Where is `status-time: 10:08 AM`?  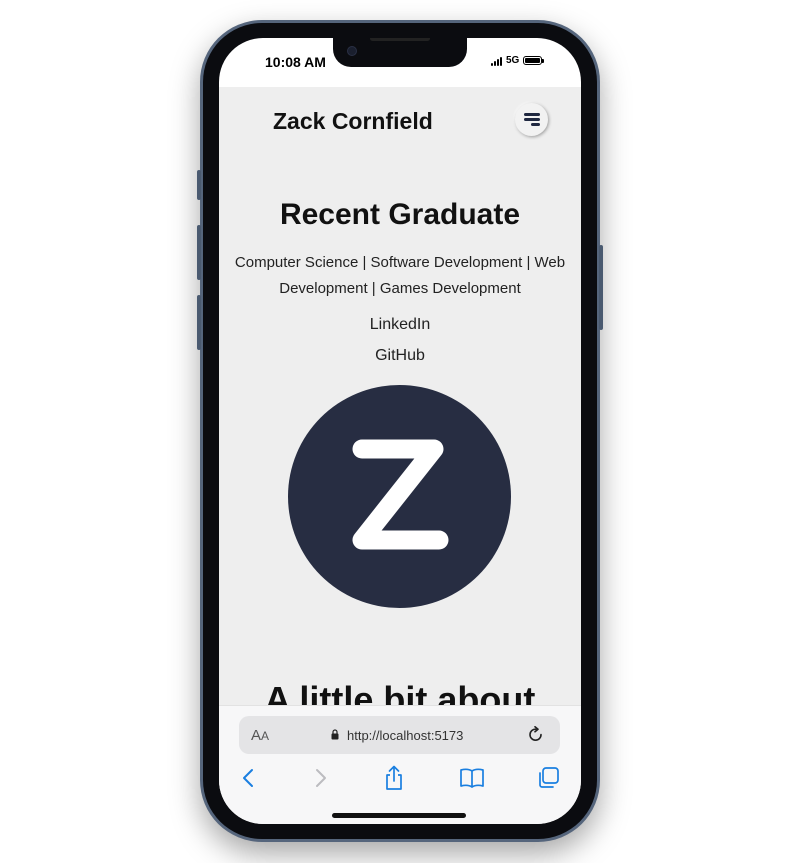 status-time: 10:08 AM is located at coordinates (295, 62).